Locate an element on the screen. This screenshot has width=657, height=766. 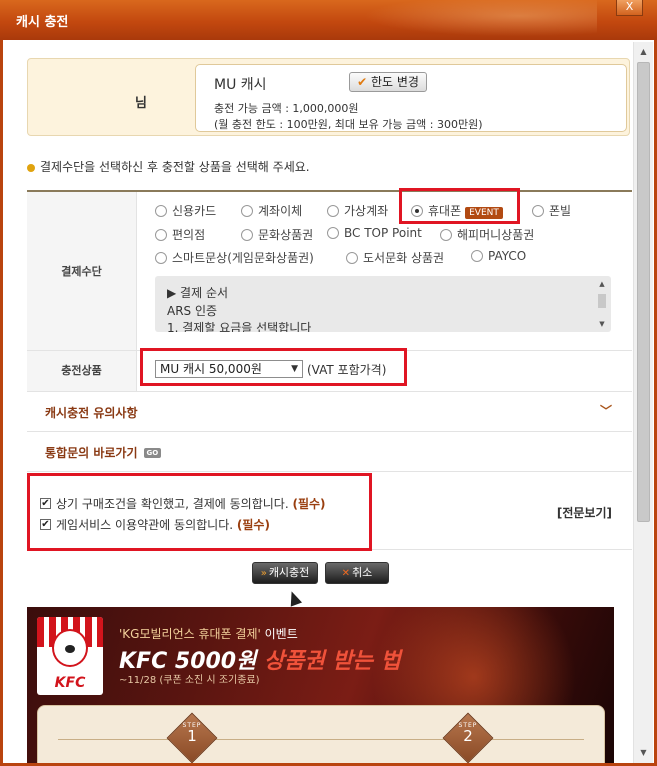
notice-text: 결제수단을 선택하신 후 충전할 상품을 선택해 주세요. is located at coordinates (175, 167).